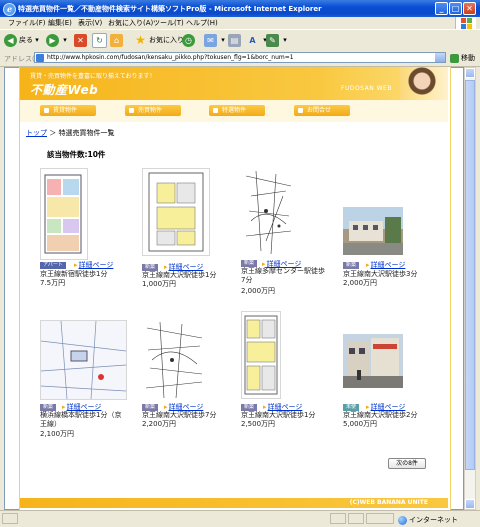 Image resolution: width=480 pixels, height=527 pixels. What do you see at coordinates (240, 518) in the screenshot?
I see `status-bar: インターネット` at bounding box center [240, 518].